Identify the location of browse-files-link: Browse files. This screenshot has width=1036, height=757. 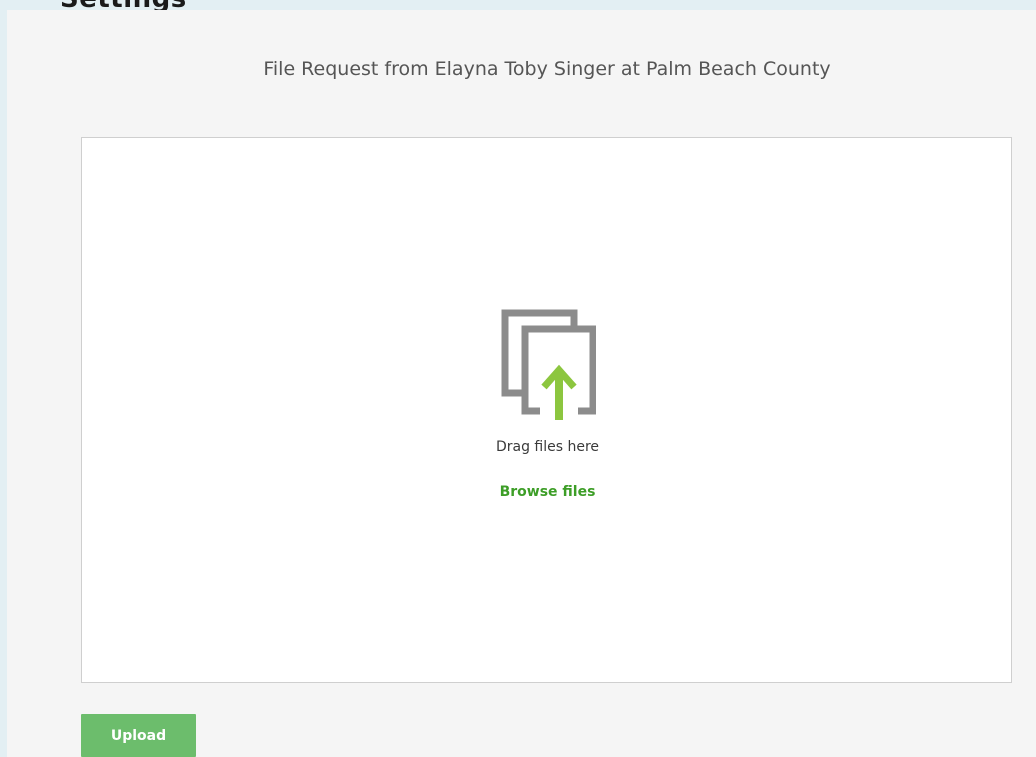
(547, 492).